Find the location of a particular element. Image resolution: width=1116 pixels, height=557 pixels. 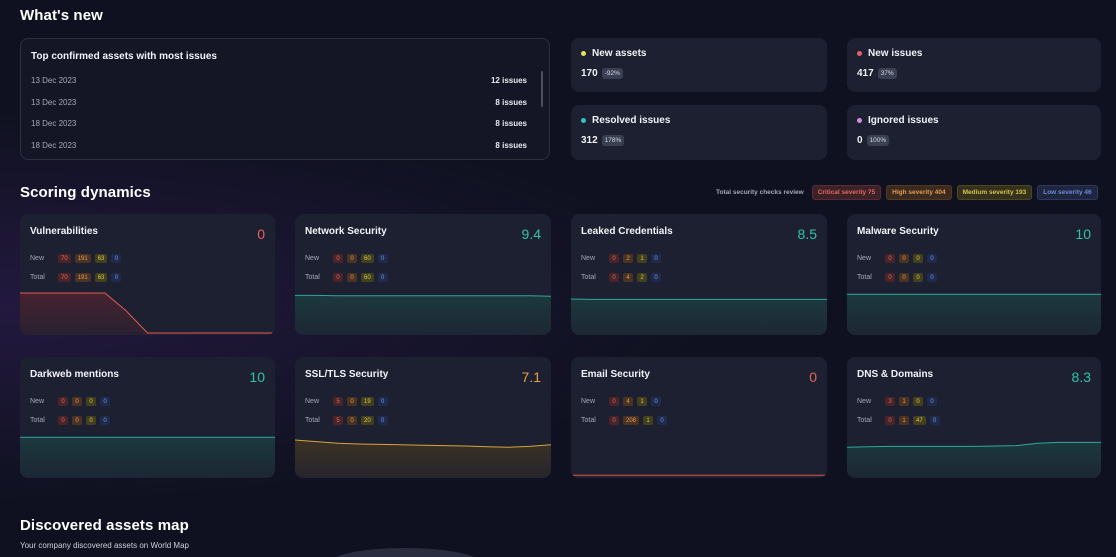

legend-high: High severity 404 is located at coordinates (919, 192).